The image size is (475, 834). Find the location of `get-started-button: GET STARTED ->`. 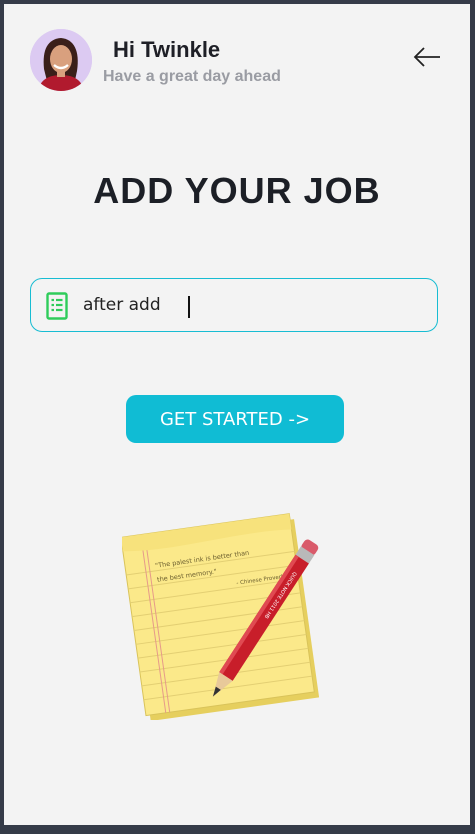

get-started-button: GET STARTED -> is located at coordinates (235, 419).